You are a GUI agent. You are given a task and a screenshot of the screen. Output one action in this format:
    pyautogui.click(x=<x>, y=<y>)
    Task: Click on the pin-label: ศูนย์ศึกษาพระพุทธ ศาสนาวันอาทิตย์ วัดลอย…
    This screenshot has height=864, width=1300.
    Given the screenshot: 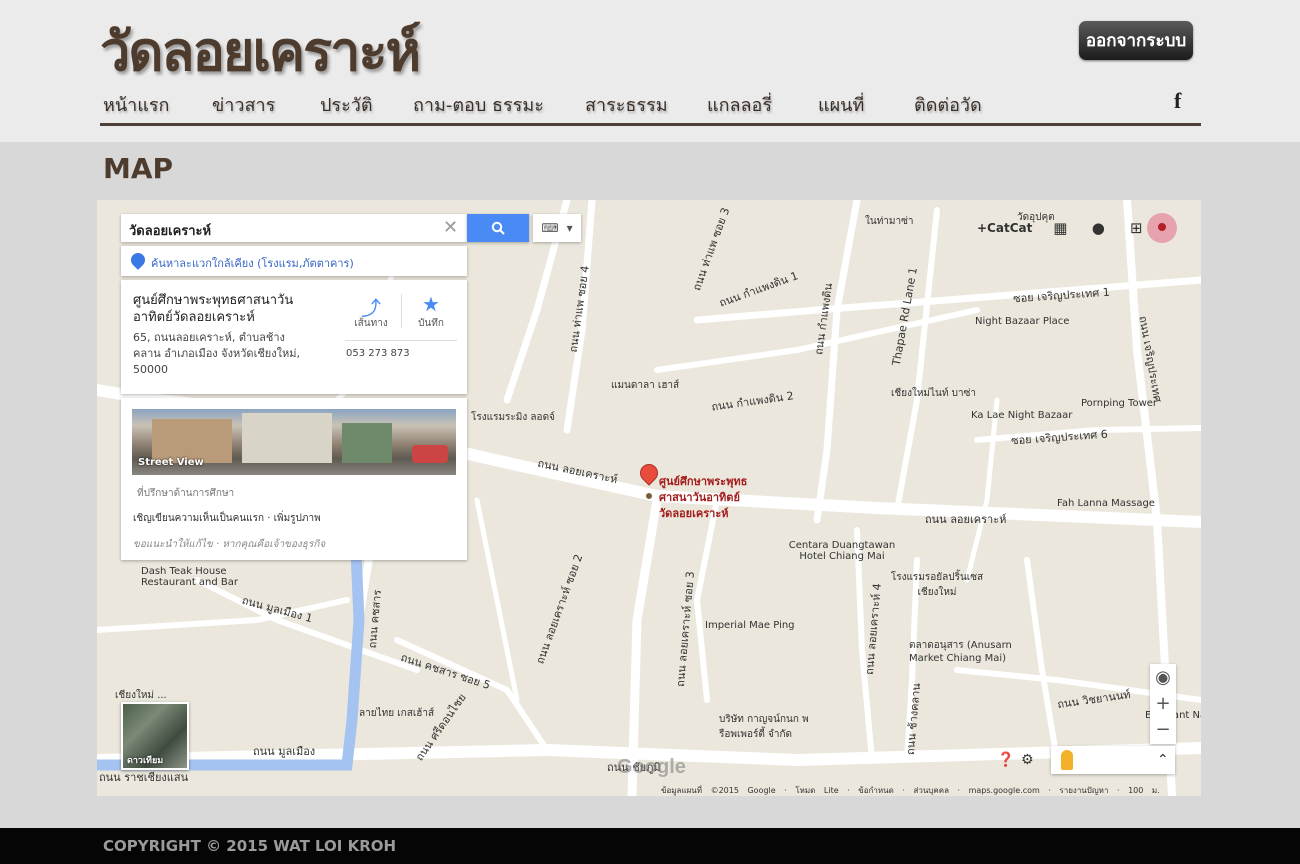 What is the action you would take?
    pyautogui.click(x=703, y=497)
    